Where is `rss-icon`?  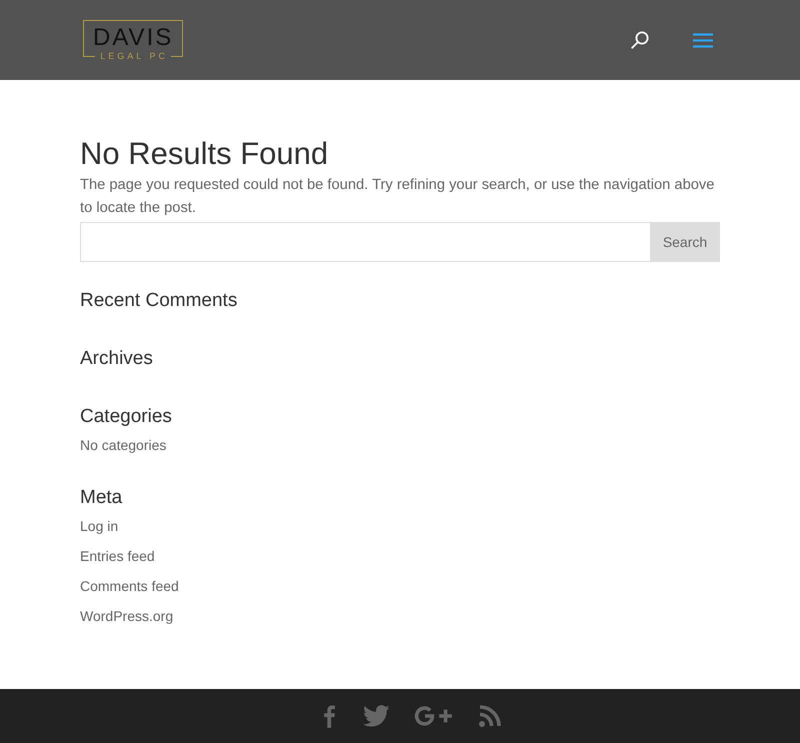
rss-icon is located at coordinates (490, 716).